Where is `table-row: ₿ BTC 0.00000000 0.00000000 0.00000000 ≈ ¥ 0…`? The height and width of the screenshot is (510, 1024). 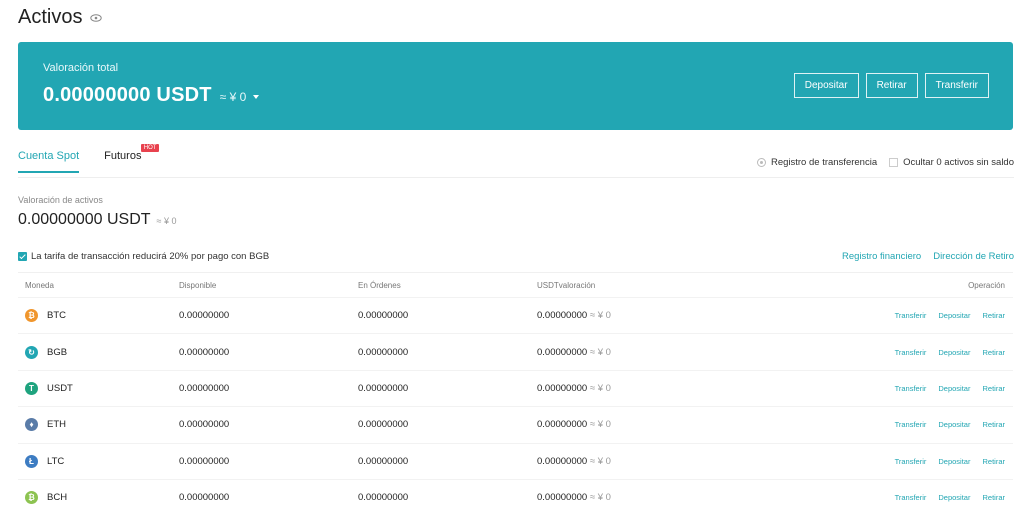 table-row: ₿ BTC 0.00000000 0.00000000 0.00000000 ≈ ¥ 0… is located at coordinates (515, 315).